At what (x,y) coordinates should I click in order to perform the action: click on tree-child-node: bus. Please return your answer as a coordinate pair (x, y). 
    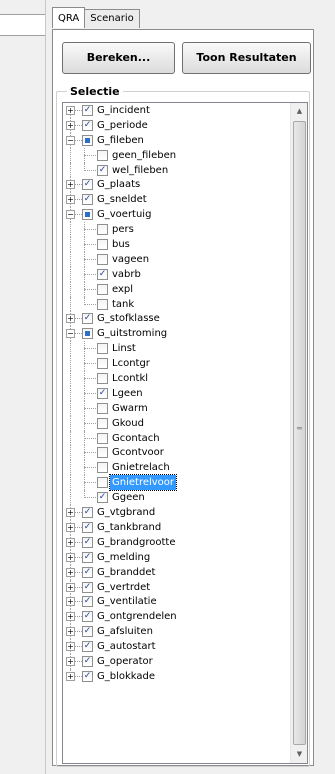
    Looking at the image, I should click on (176, 244).